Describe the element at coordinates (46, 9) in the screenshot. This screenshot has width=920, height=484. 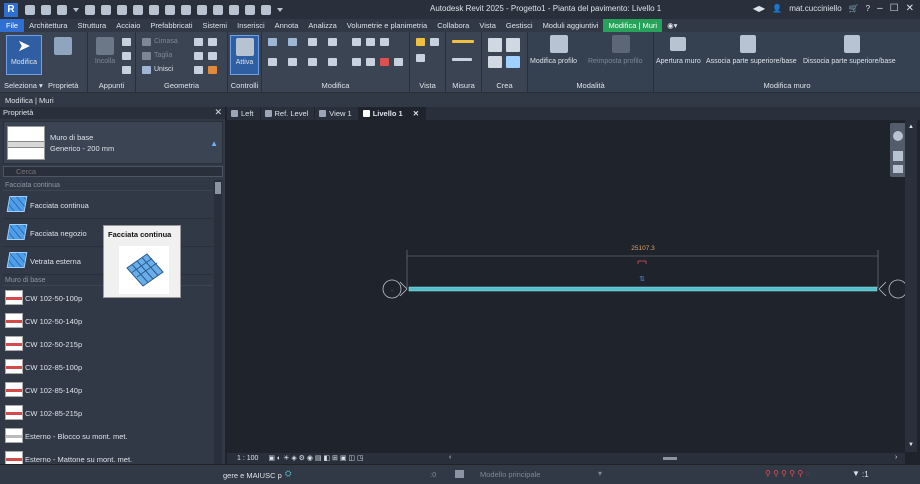
I see `save-icon` at that location.